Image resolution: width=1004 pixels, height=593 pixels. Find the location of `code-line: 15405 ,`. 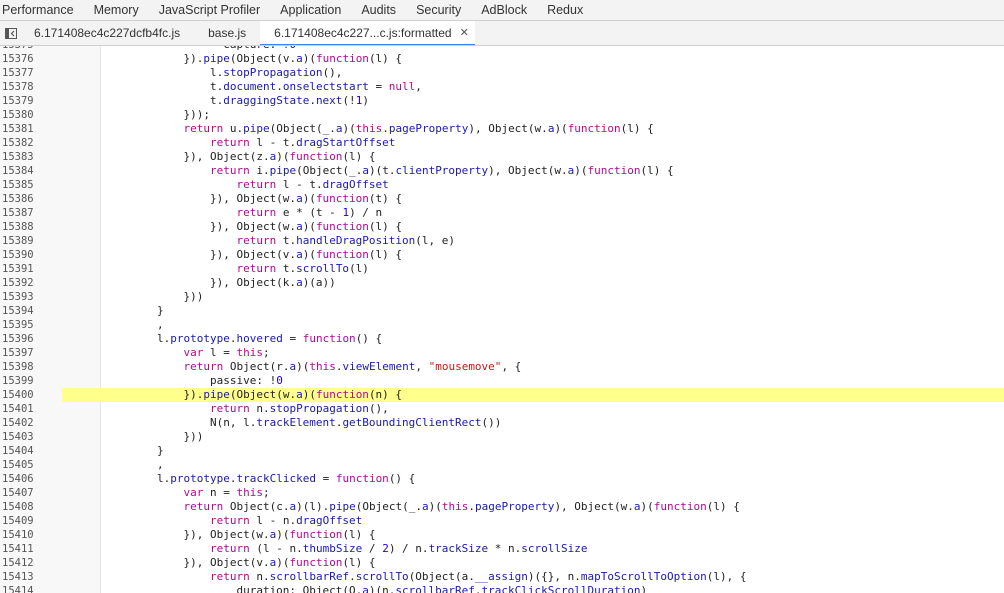

code-line: 15405 , is located at coordinates (502, 465).